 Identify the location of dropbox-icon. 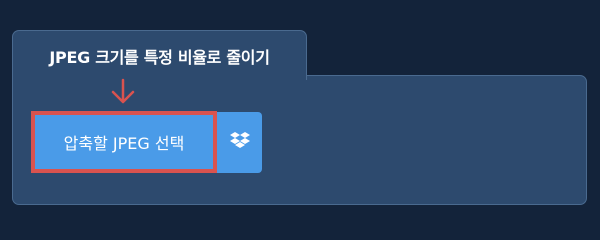
(239, 142).